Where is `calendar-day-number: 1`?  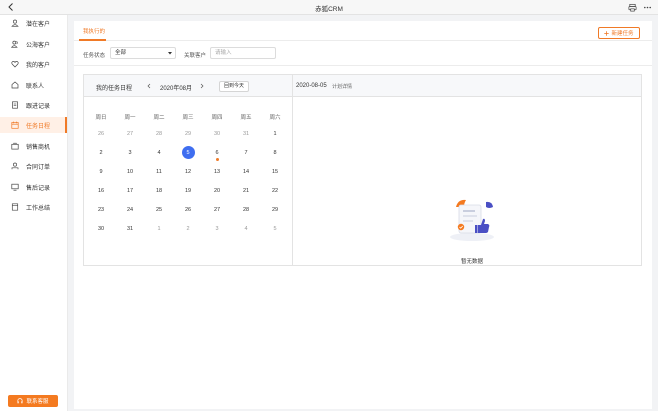 calendar-day-number: 1 is located at coordinates (159, 229).